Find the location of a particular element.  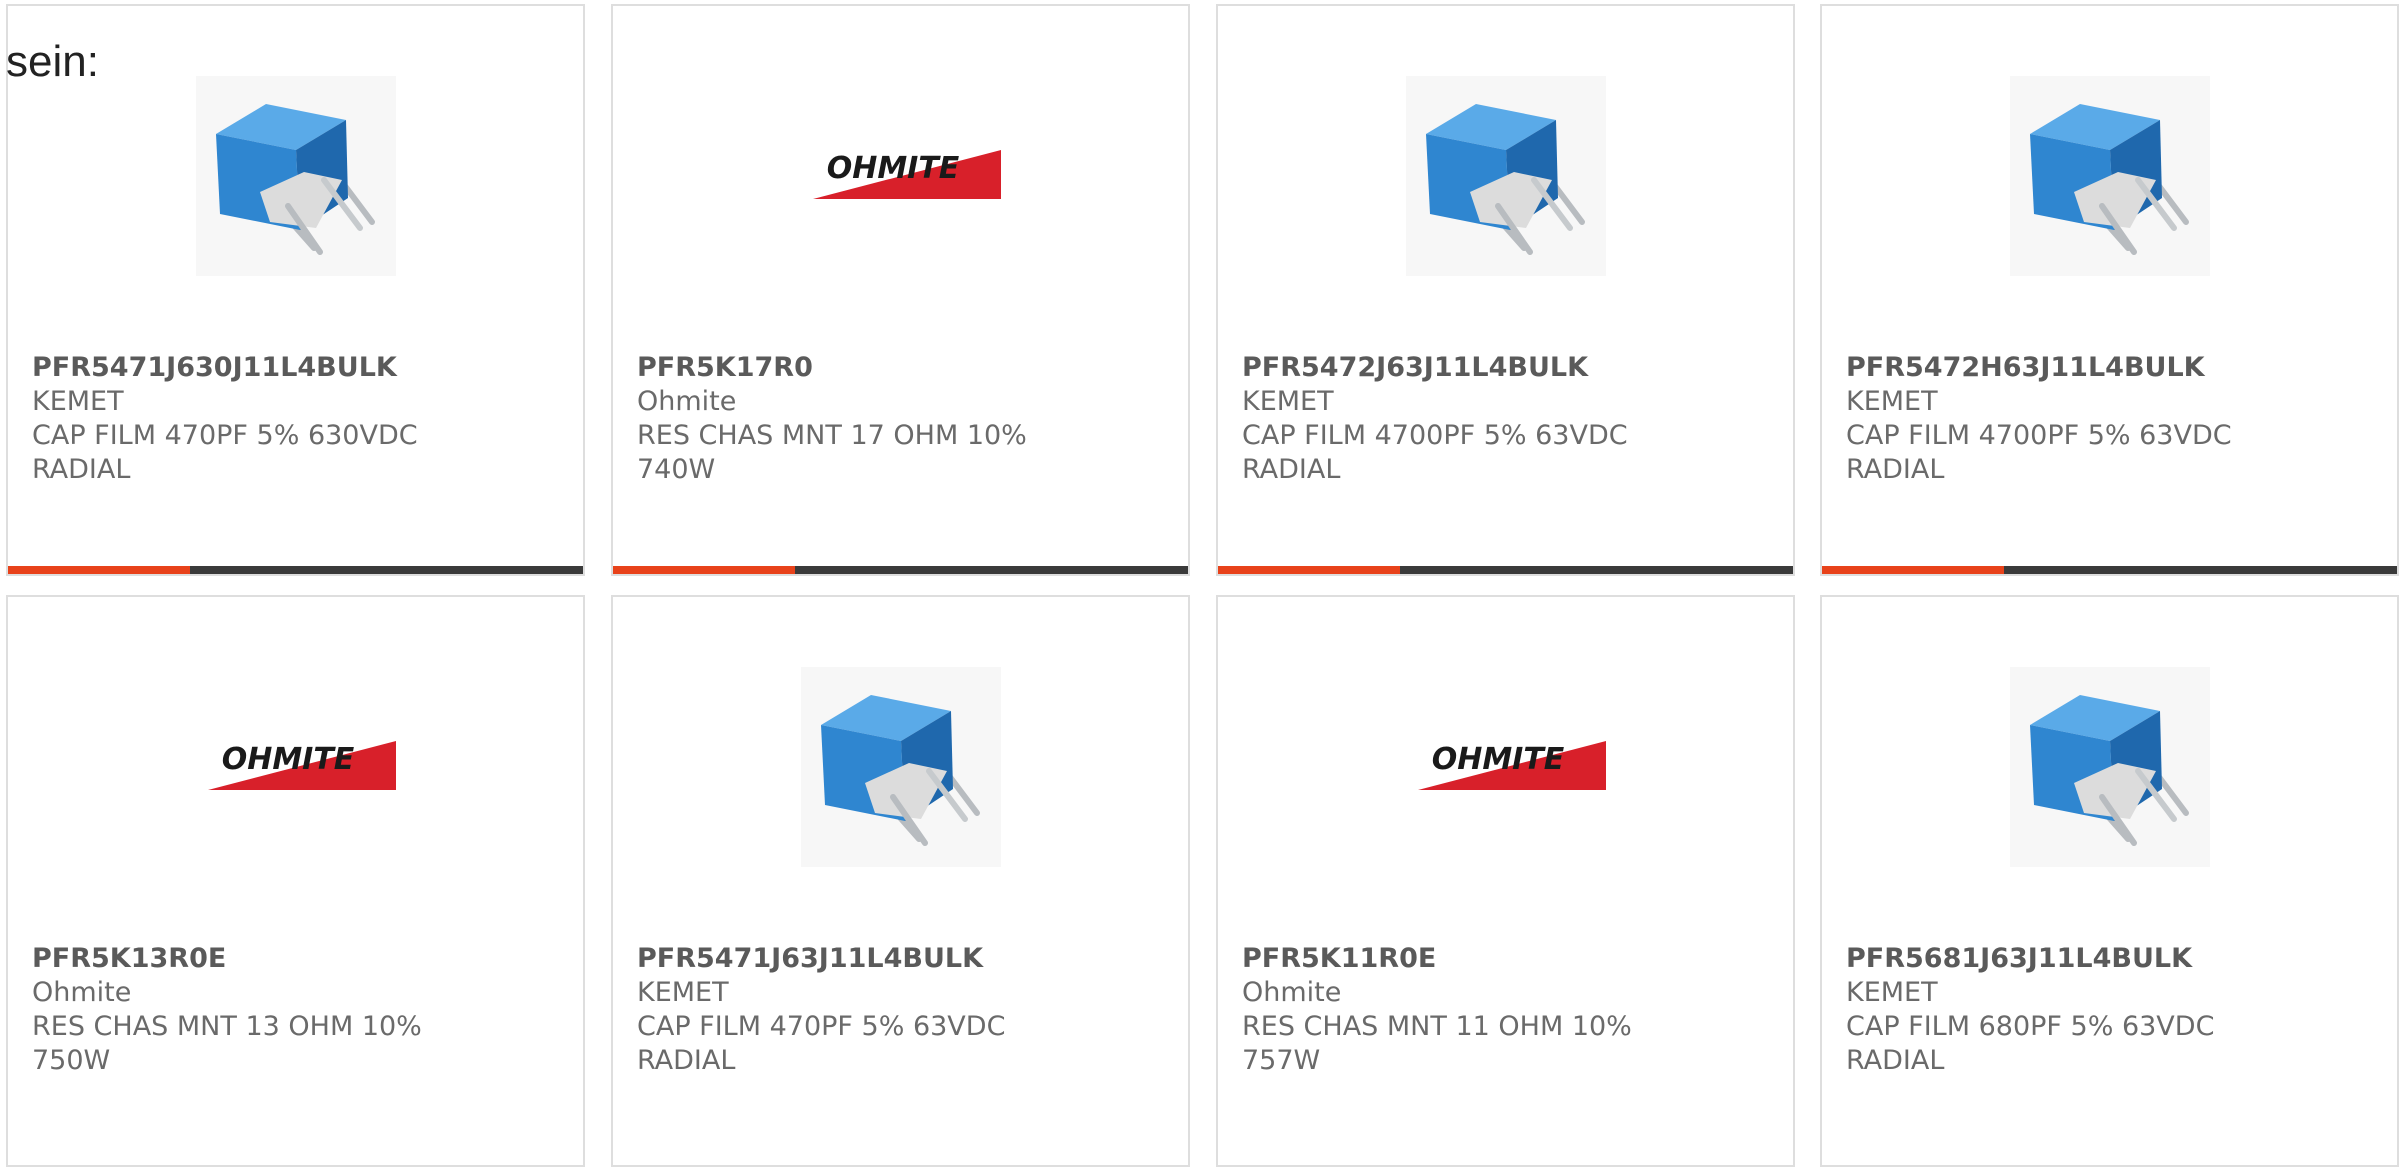

part-number: PFR5K13R0E is located at coordinates (247, 959).